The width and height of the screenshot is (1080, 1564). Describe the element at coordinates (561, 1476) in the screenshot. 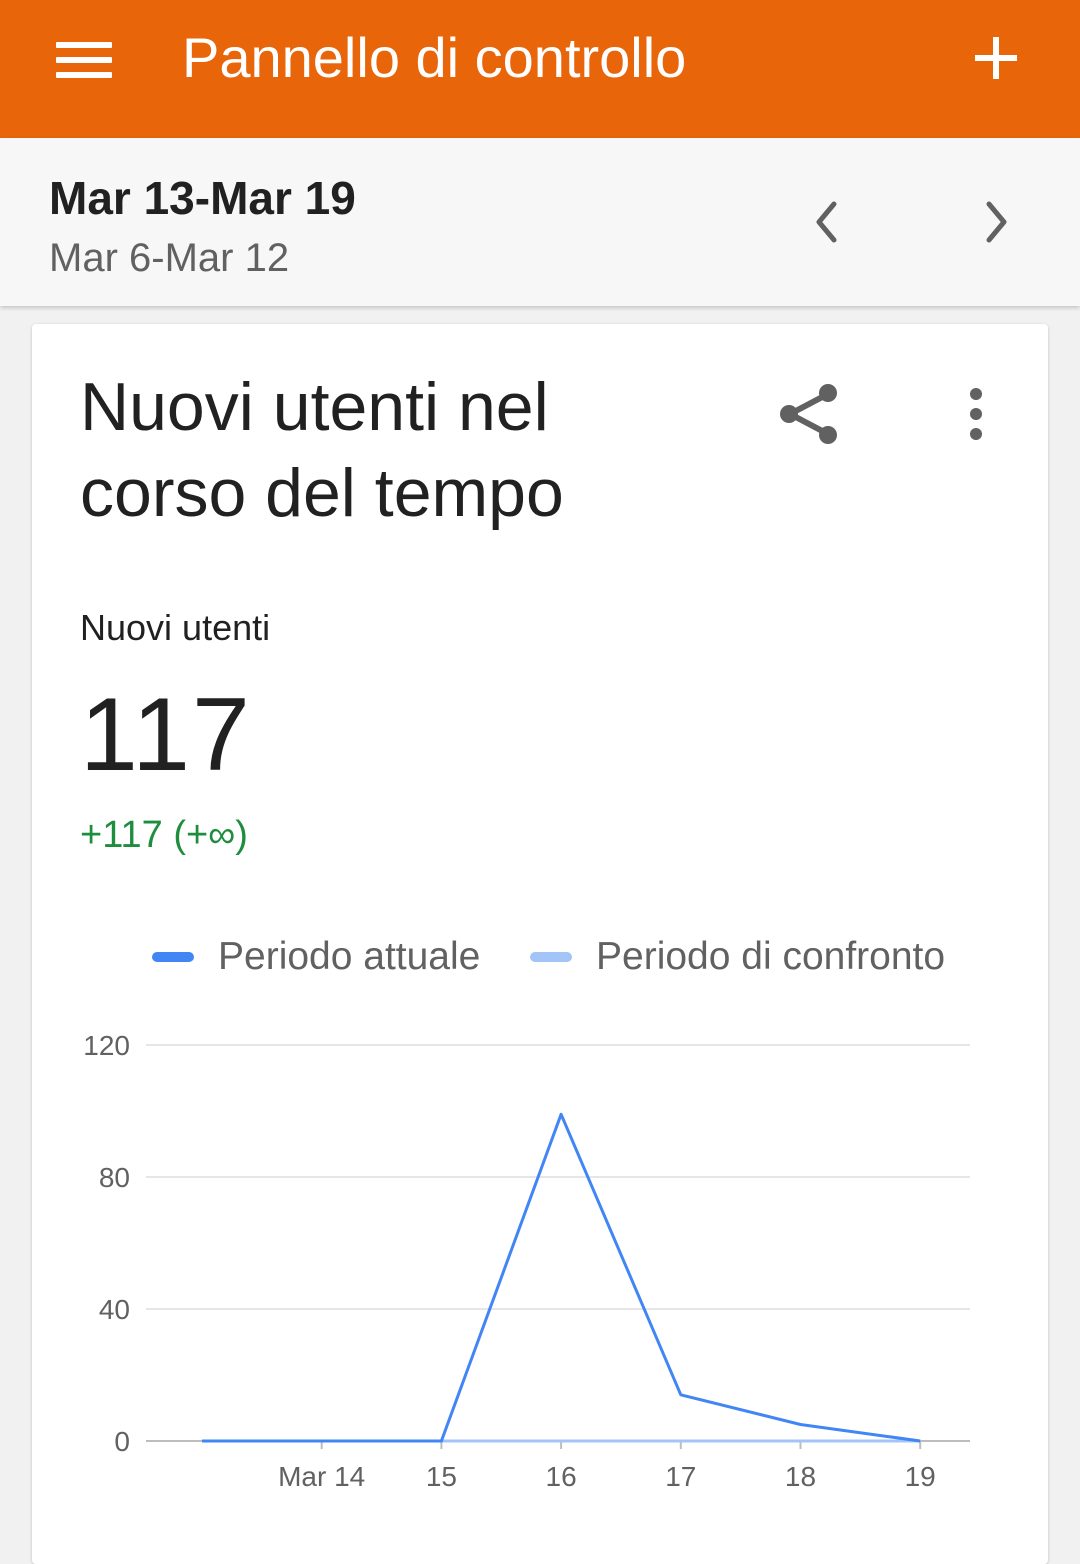

I see `x-tick-label: 16` at that location.